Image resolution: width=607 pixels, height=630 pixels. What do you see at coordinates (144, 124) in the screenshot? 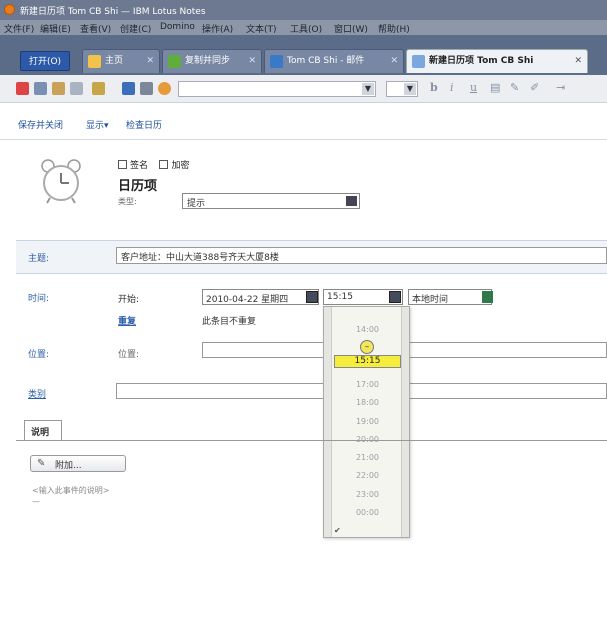
I see `check-calendar-button: 检查日历` at bounding box center [144, 124].